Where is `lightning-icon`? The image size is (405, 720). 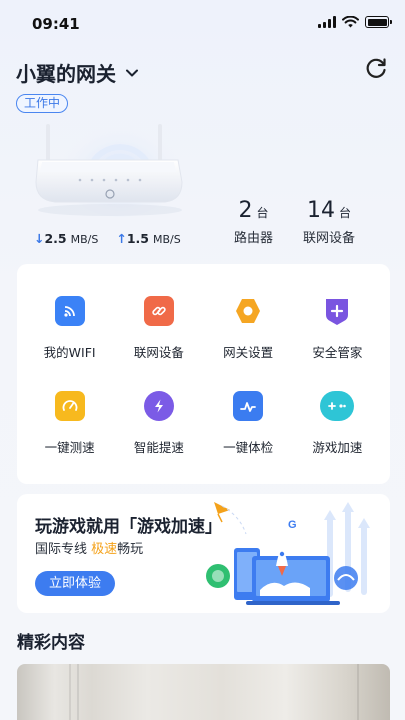
lightning-icon is located at coordinates (158, 406).